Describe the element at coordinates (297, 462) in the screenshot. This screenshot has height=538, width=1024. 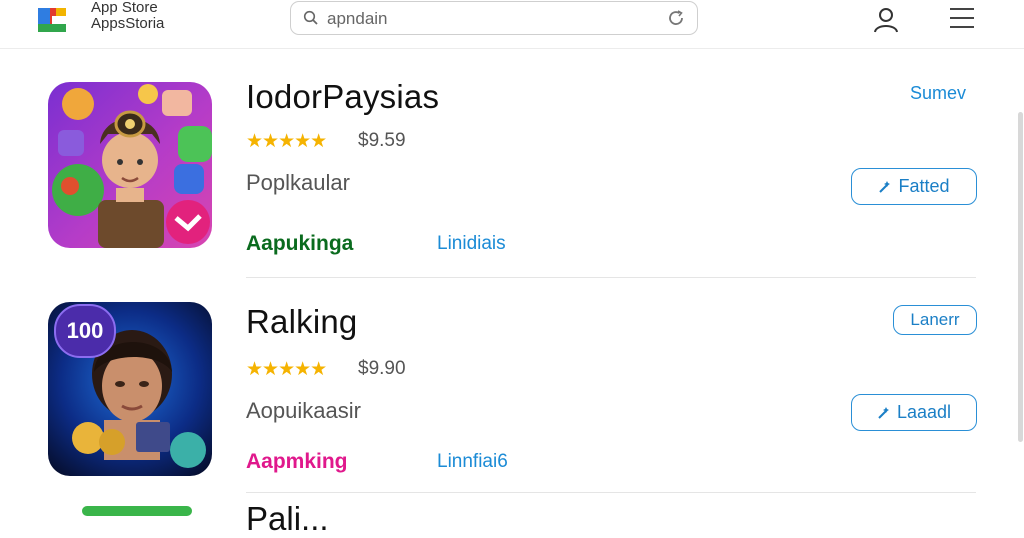
I see `app-developer-tag: Aapmking` at that location.